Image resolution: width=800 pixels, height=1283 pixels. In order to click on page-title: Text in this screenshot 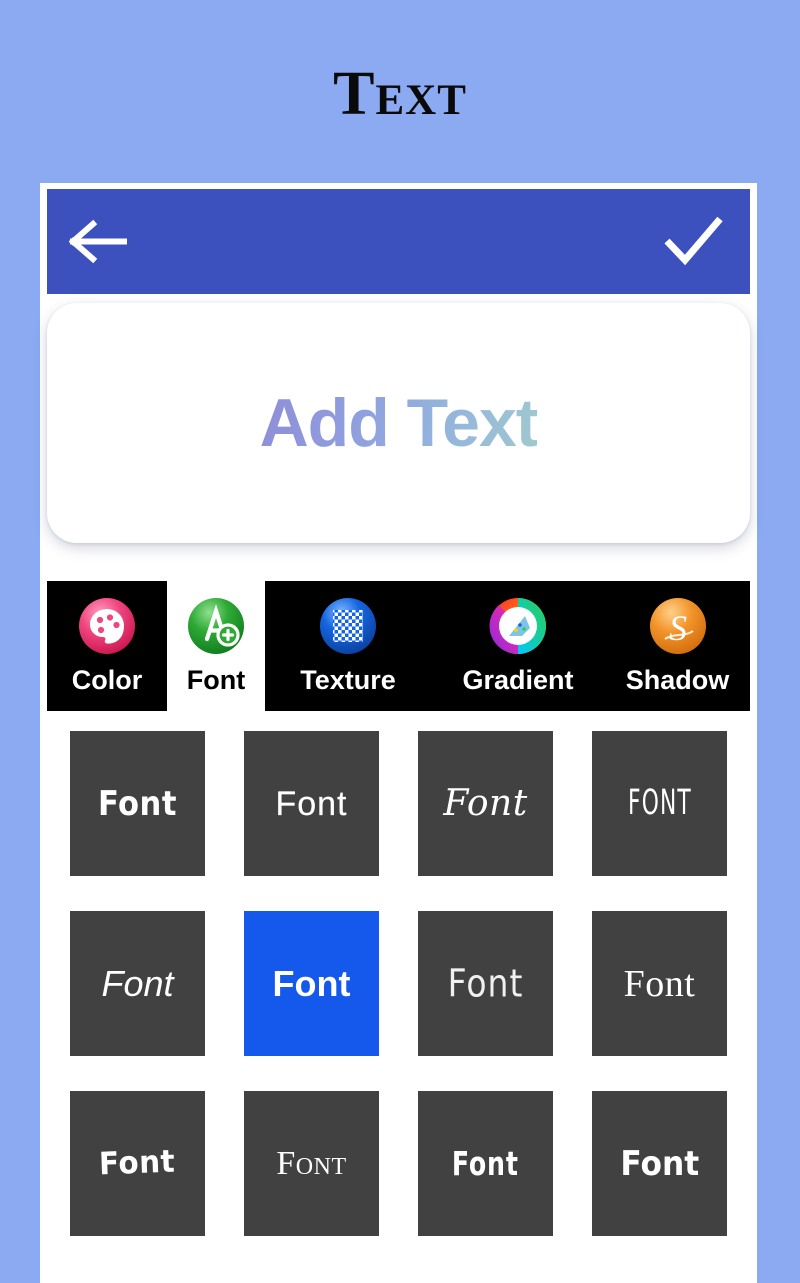, I will do `click(400, 94)`.